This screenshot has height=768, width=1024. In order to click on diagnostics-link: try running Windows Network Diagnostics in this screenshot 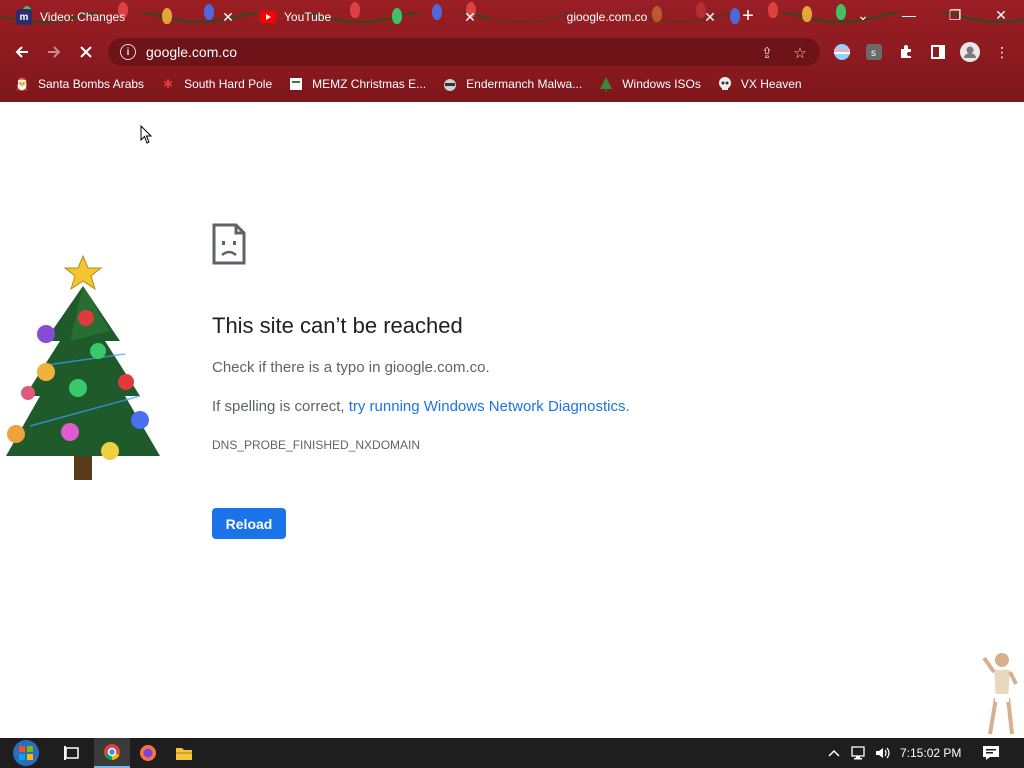, I will do `click(487, 406)`.